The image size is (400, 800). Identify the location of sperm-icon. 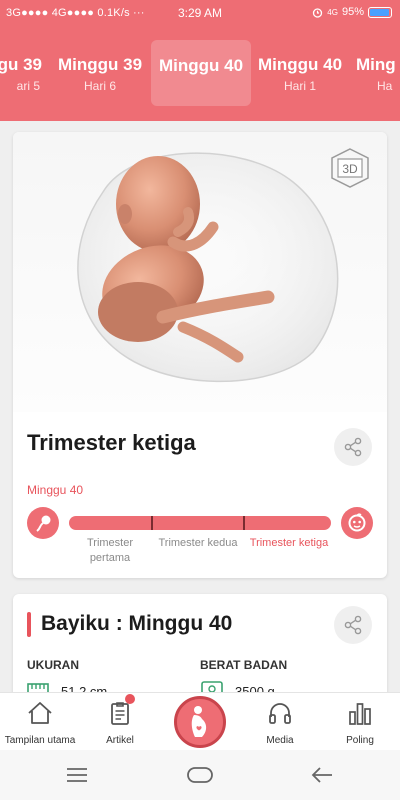
(43, 523).